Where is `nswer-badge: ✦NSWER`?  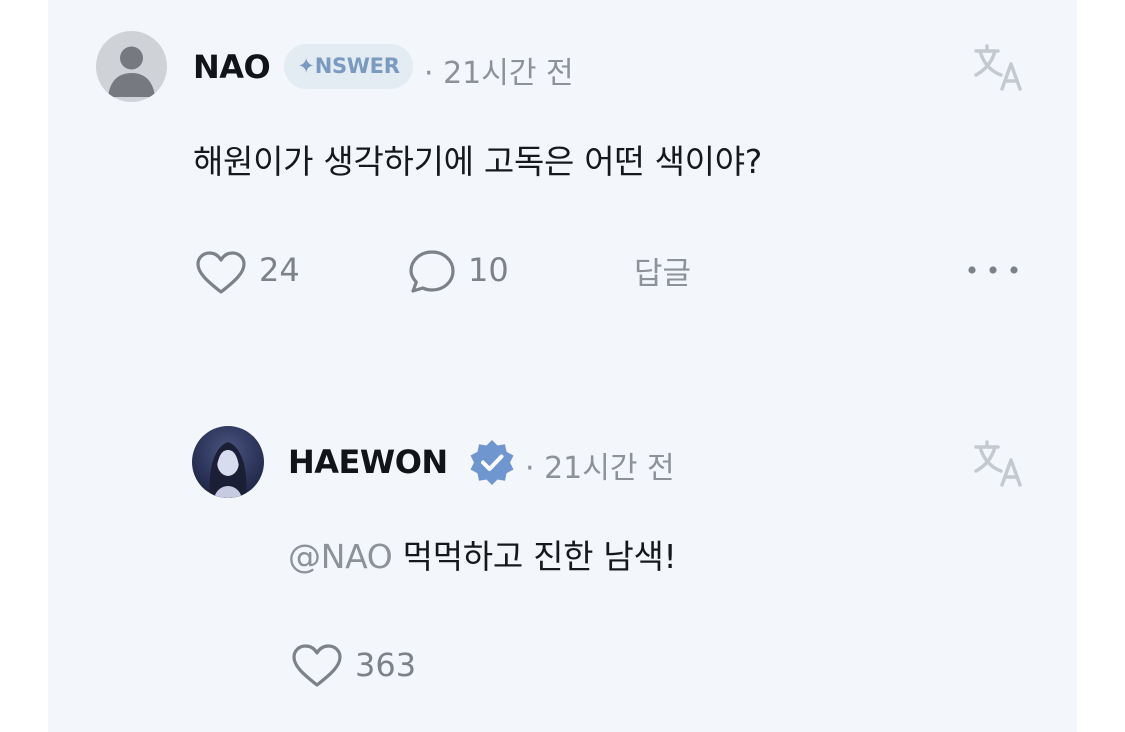 nswer-badge: ✦NSWER is located at coordinates (348, 66).